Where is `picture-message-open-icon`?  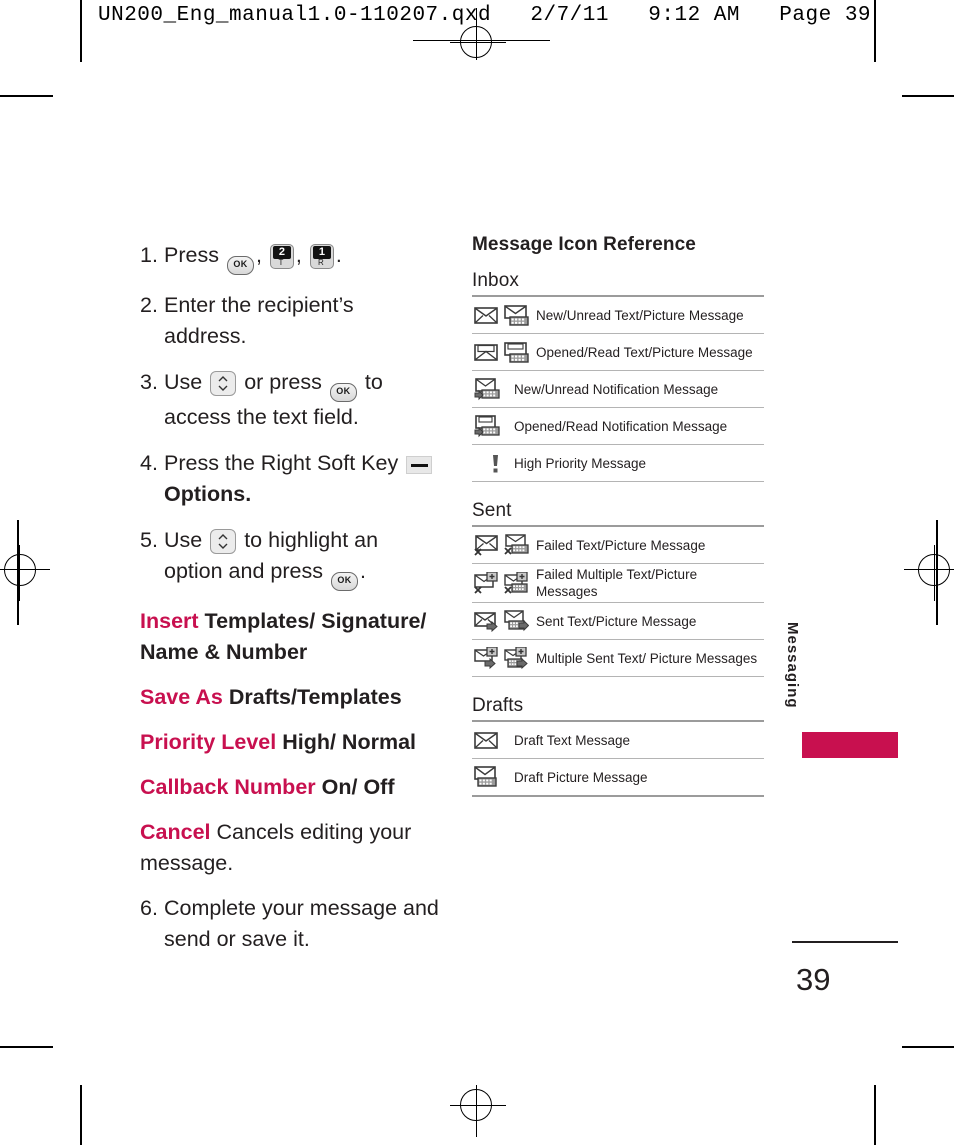 picture-message-open-icon is located at coordinates (516, 352).